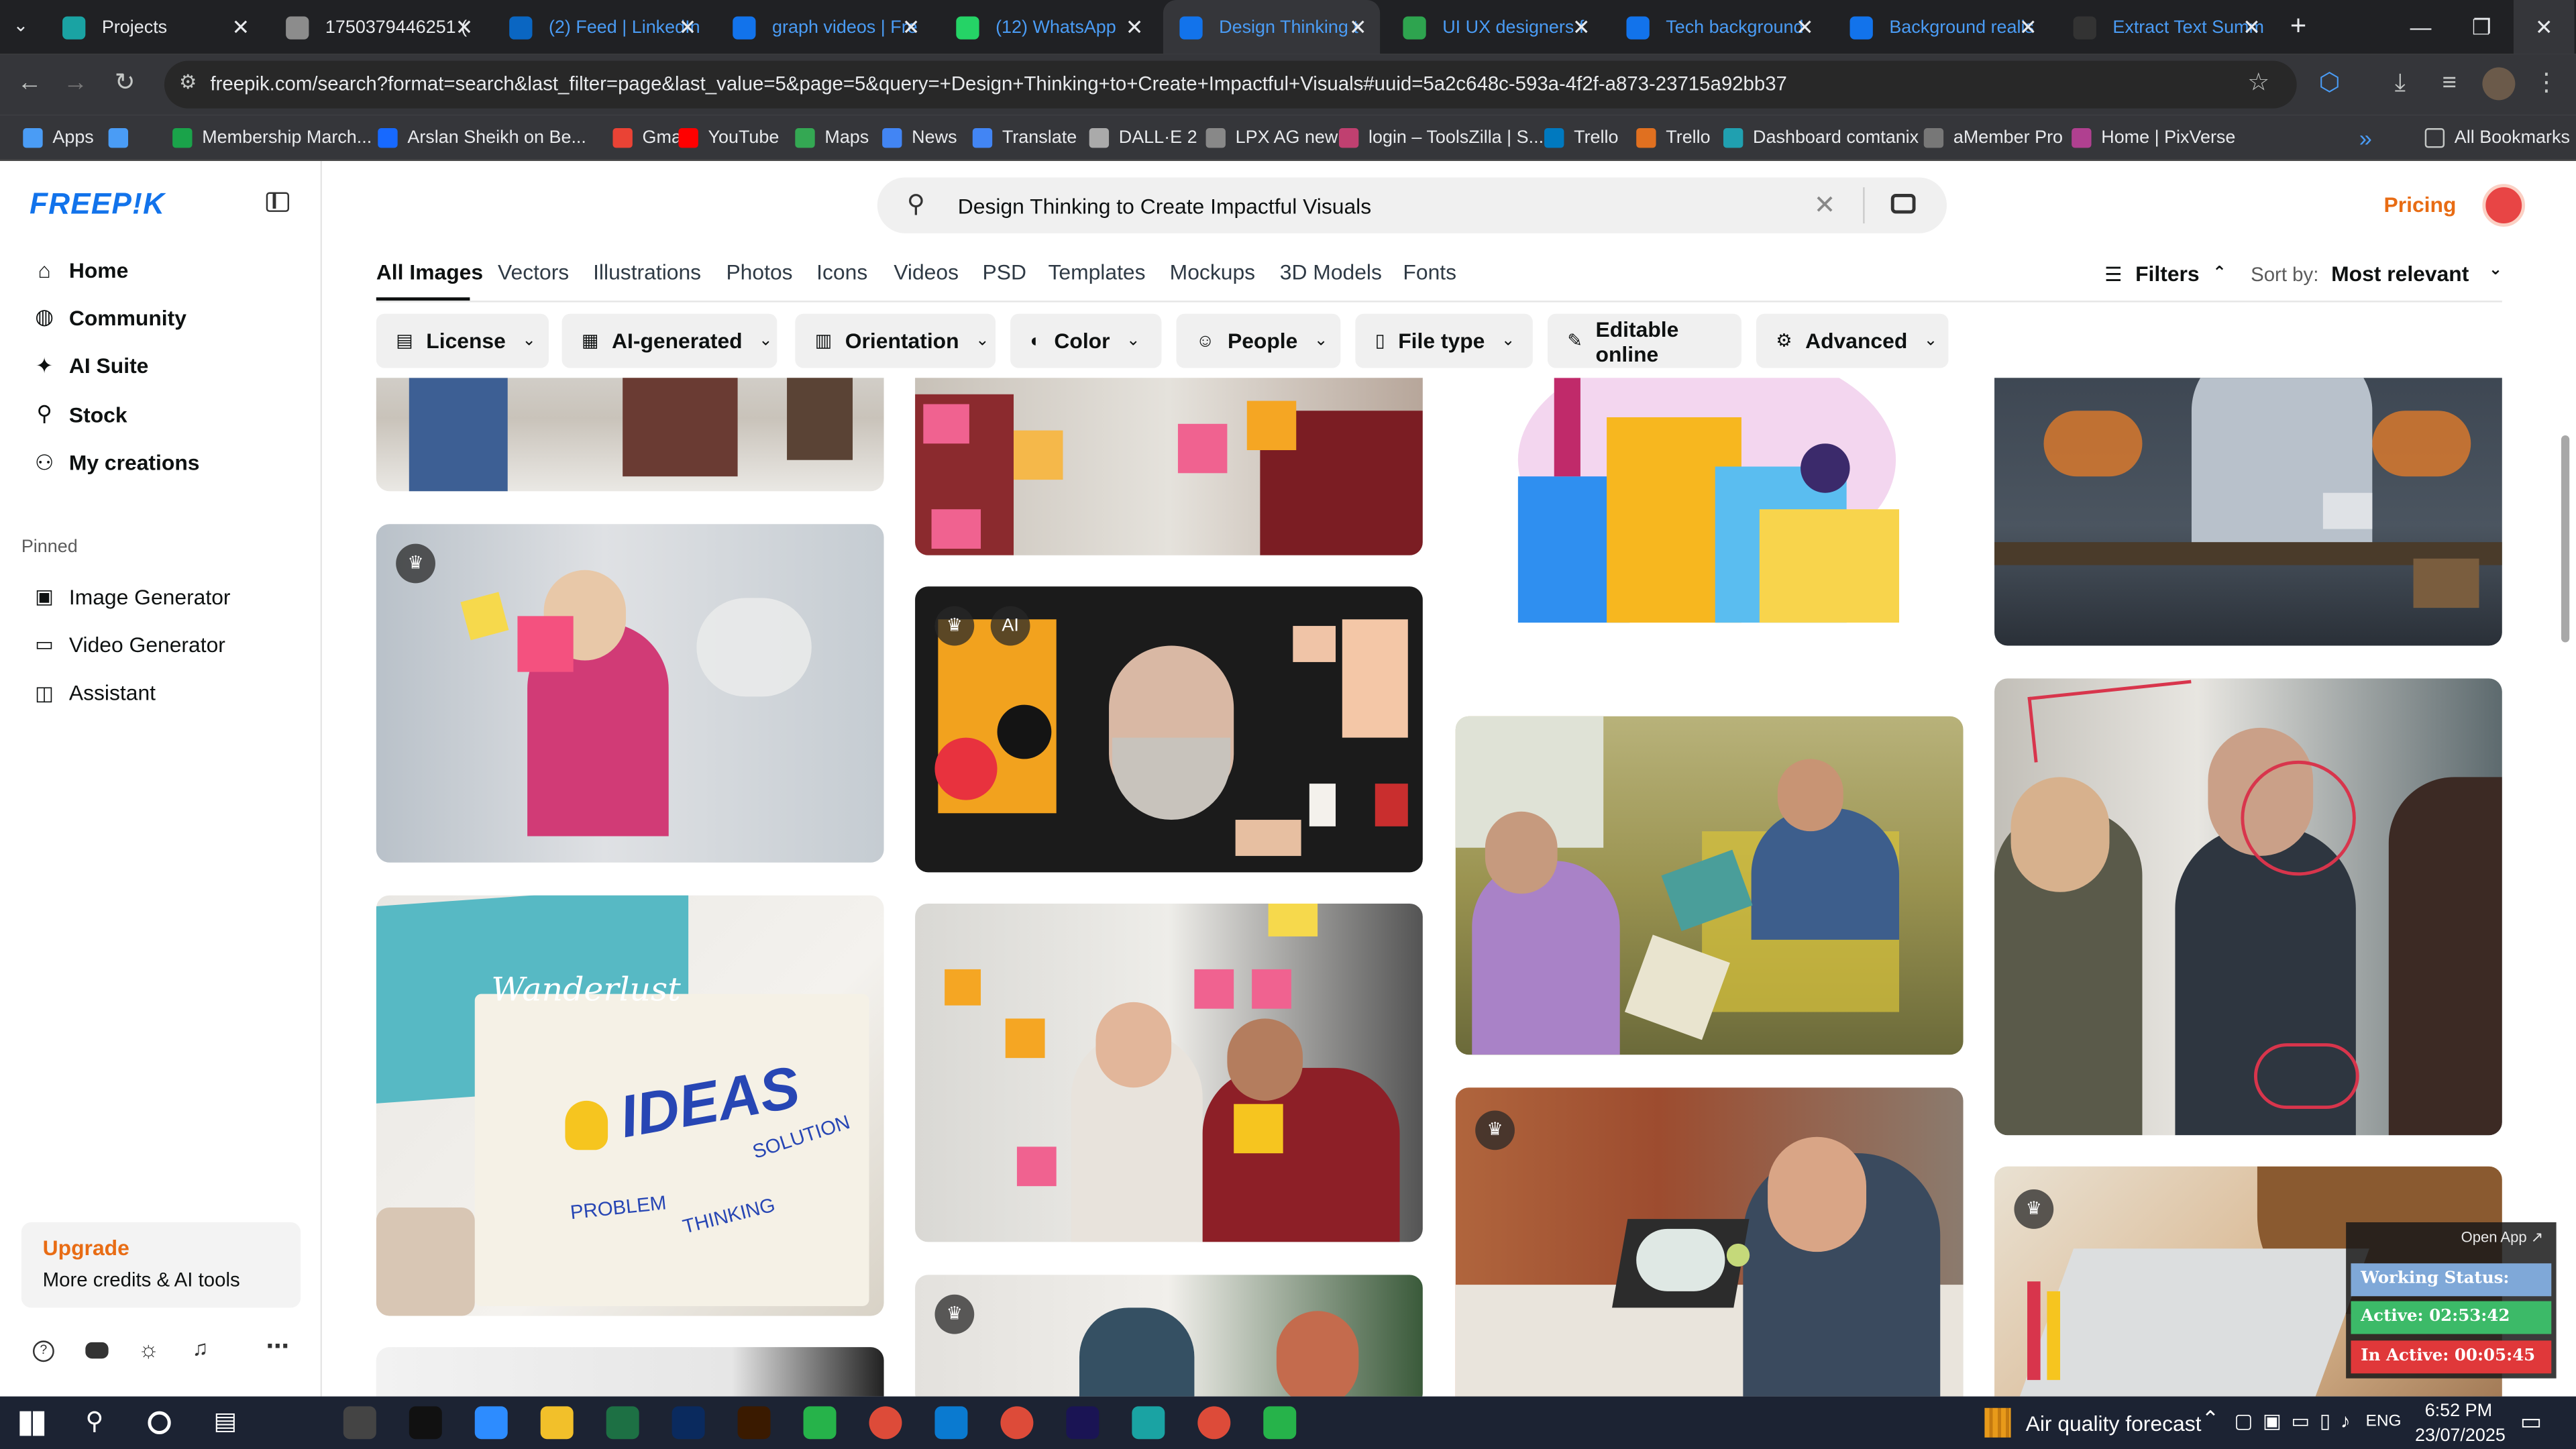  I want to click on more-bookmarks-button: », so click(2365, 137).